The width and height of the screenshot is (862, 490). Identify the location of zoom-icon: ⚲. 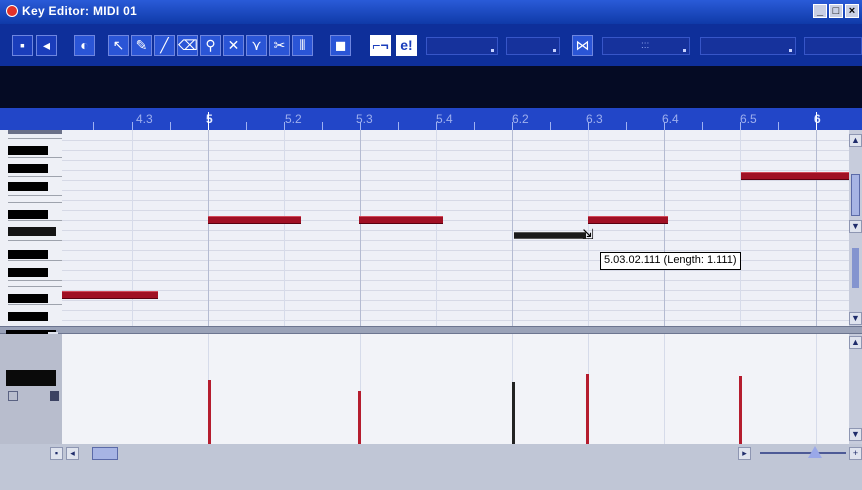
(210, 45).